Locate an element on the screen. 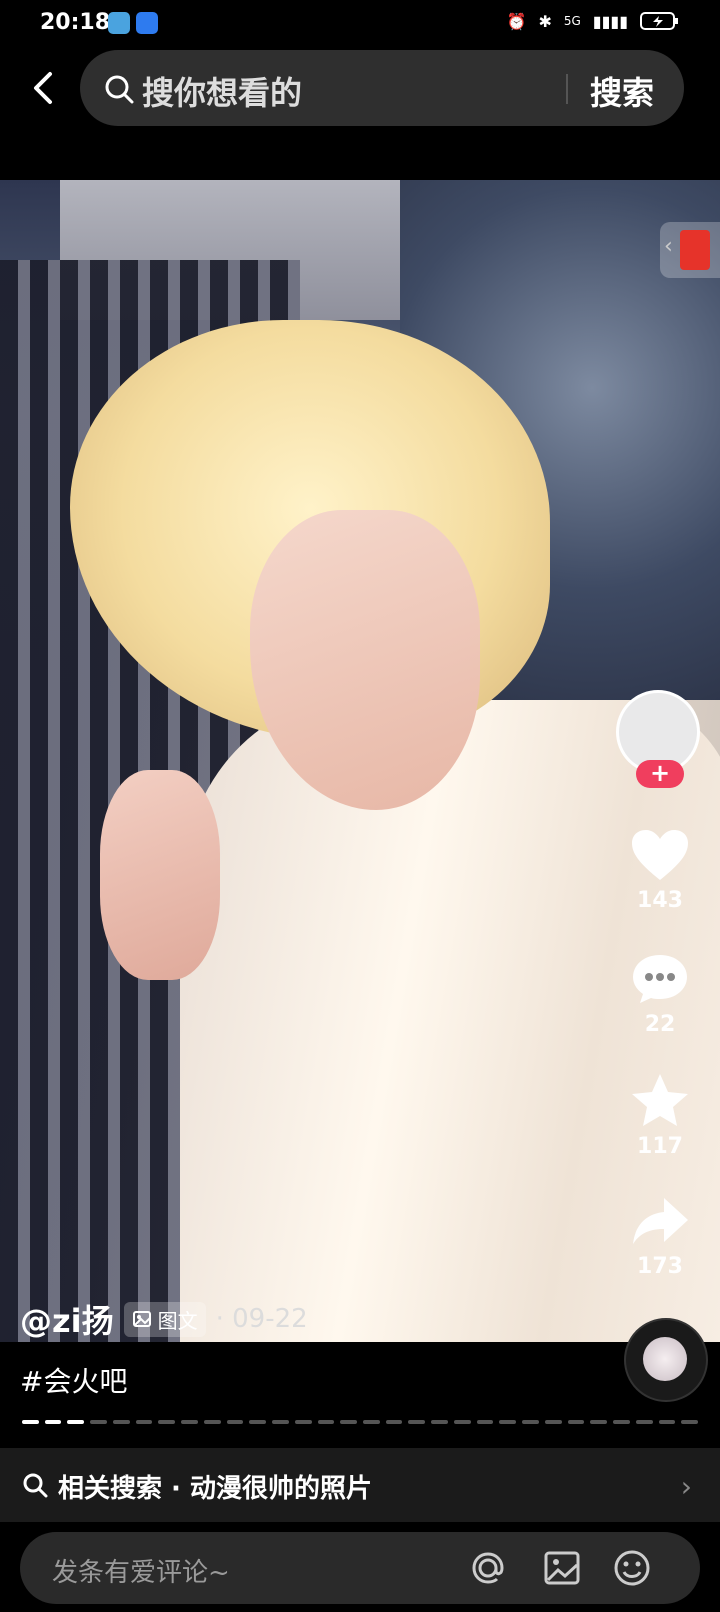 This screenshot has width=720, height=1612. chevron-right-icon: › is located at coordinates (686, 1486).